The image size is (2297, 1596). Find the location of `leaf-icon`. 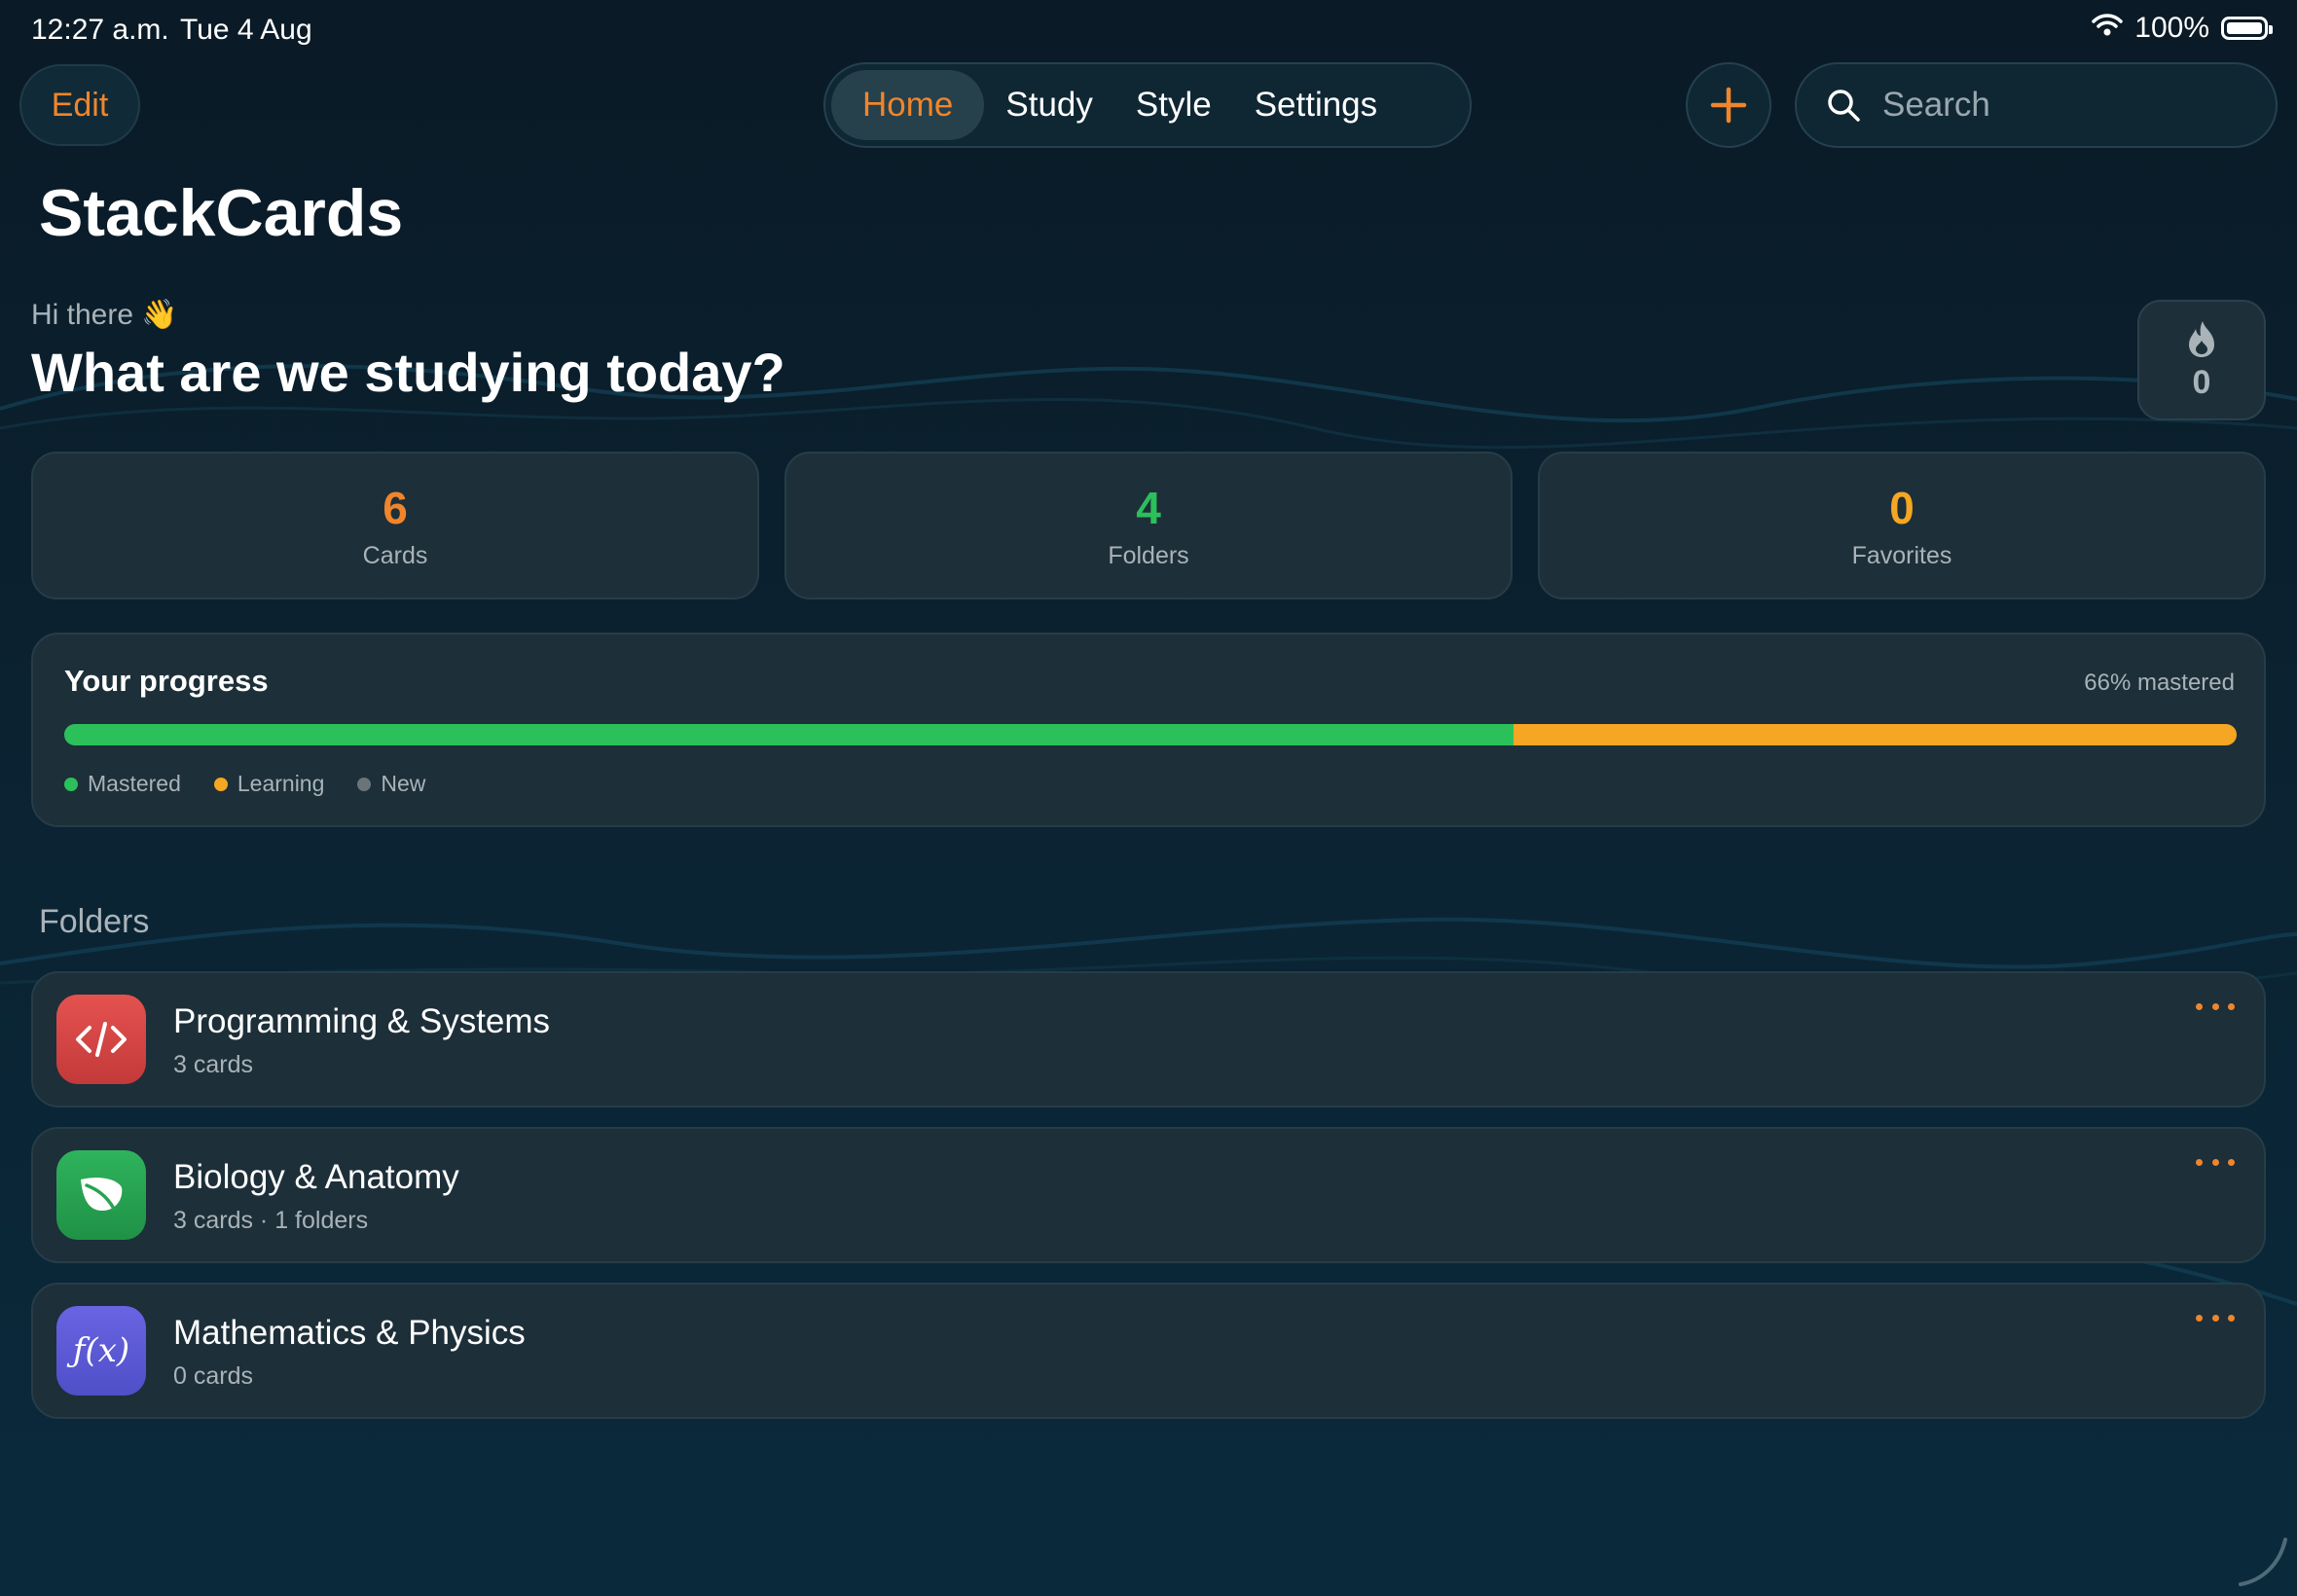

leaf-icon is located at coordinates (101, 1195).